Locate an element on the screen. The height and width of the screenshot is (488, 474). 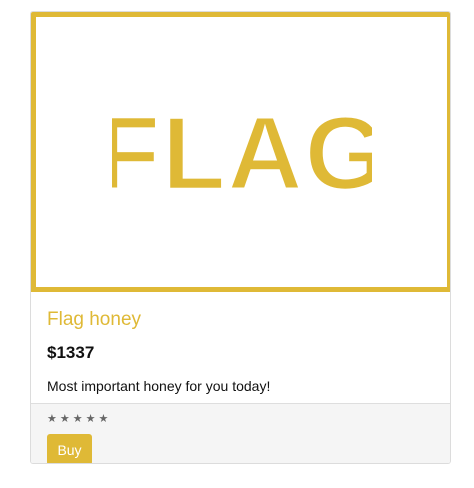
product-description: Most important honey for you today! is located at coordinates (159, 386).